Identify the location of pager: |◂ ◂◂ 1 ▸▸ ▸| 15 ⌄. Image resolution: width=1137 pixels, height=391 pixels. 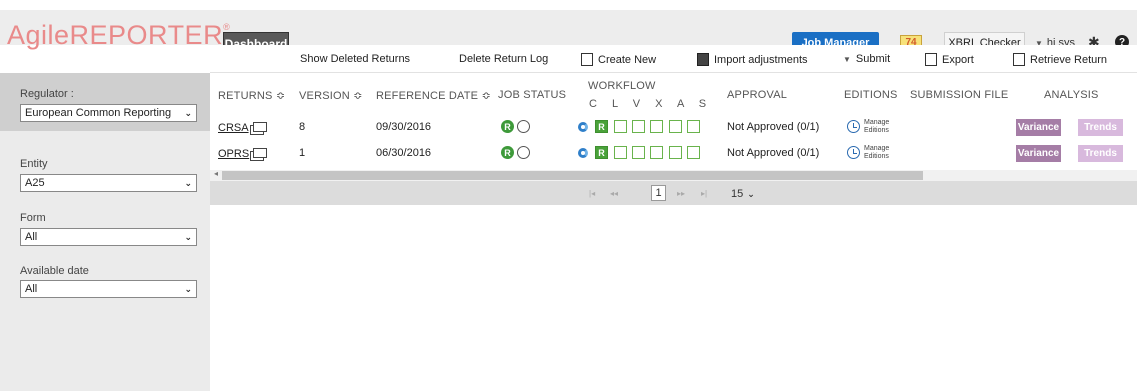
(673, 193).